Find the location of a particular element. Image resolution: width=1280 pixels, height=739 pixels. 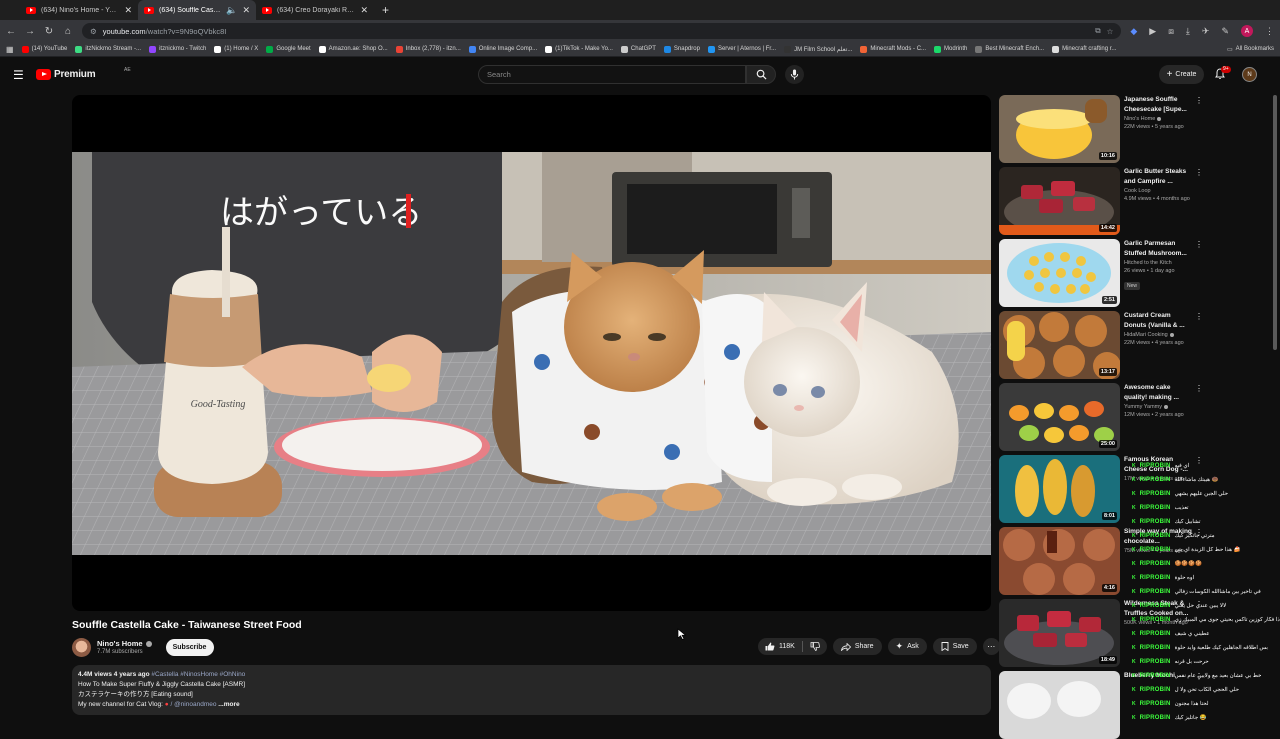

profile-avatar: A is located at coordinates (1247, 31).